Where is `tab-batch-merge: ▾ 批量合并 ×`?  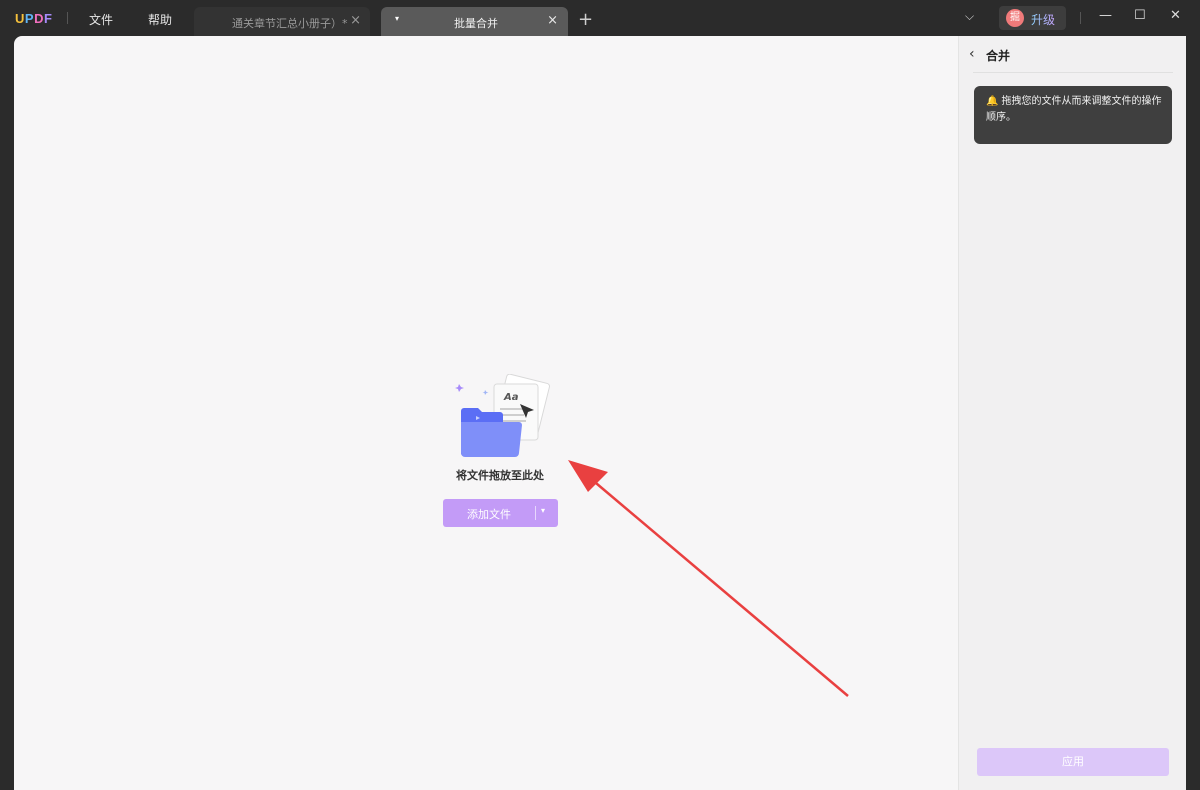 tab-batch-merge: ▾ 批量合并 × is located at coordinates (474, 21).